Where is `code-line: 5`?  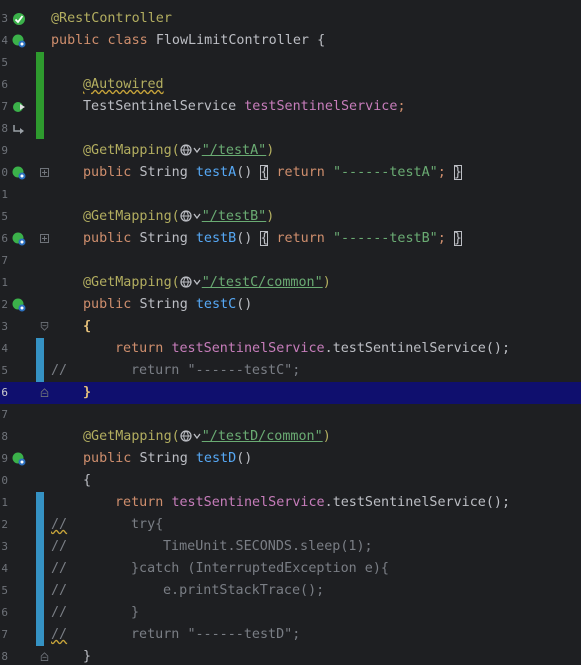 code-line: 5 is located at coordinates (290, 63).